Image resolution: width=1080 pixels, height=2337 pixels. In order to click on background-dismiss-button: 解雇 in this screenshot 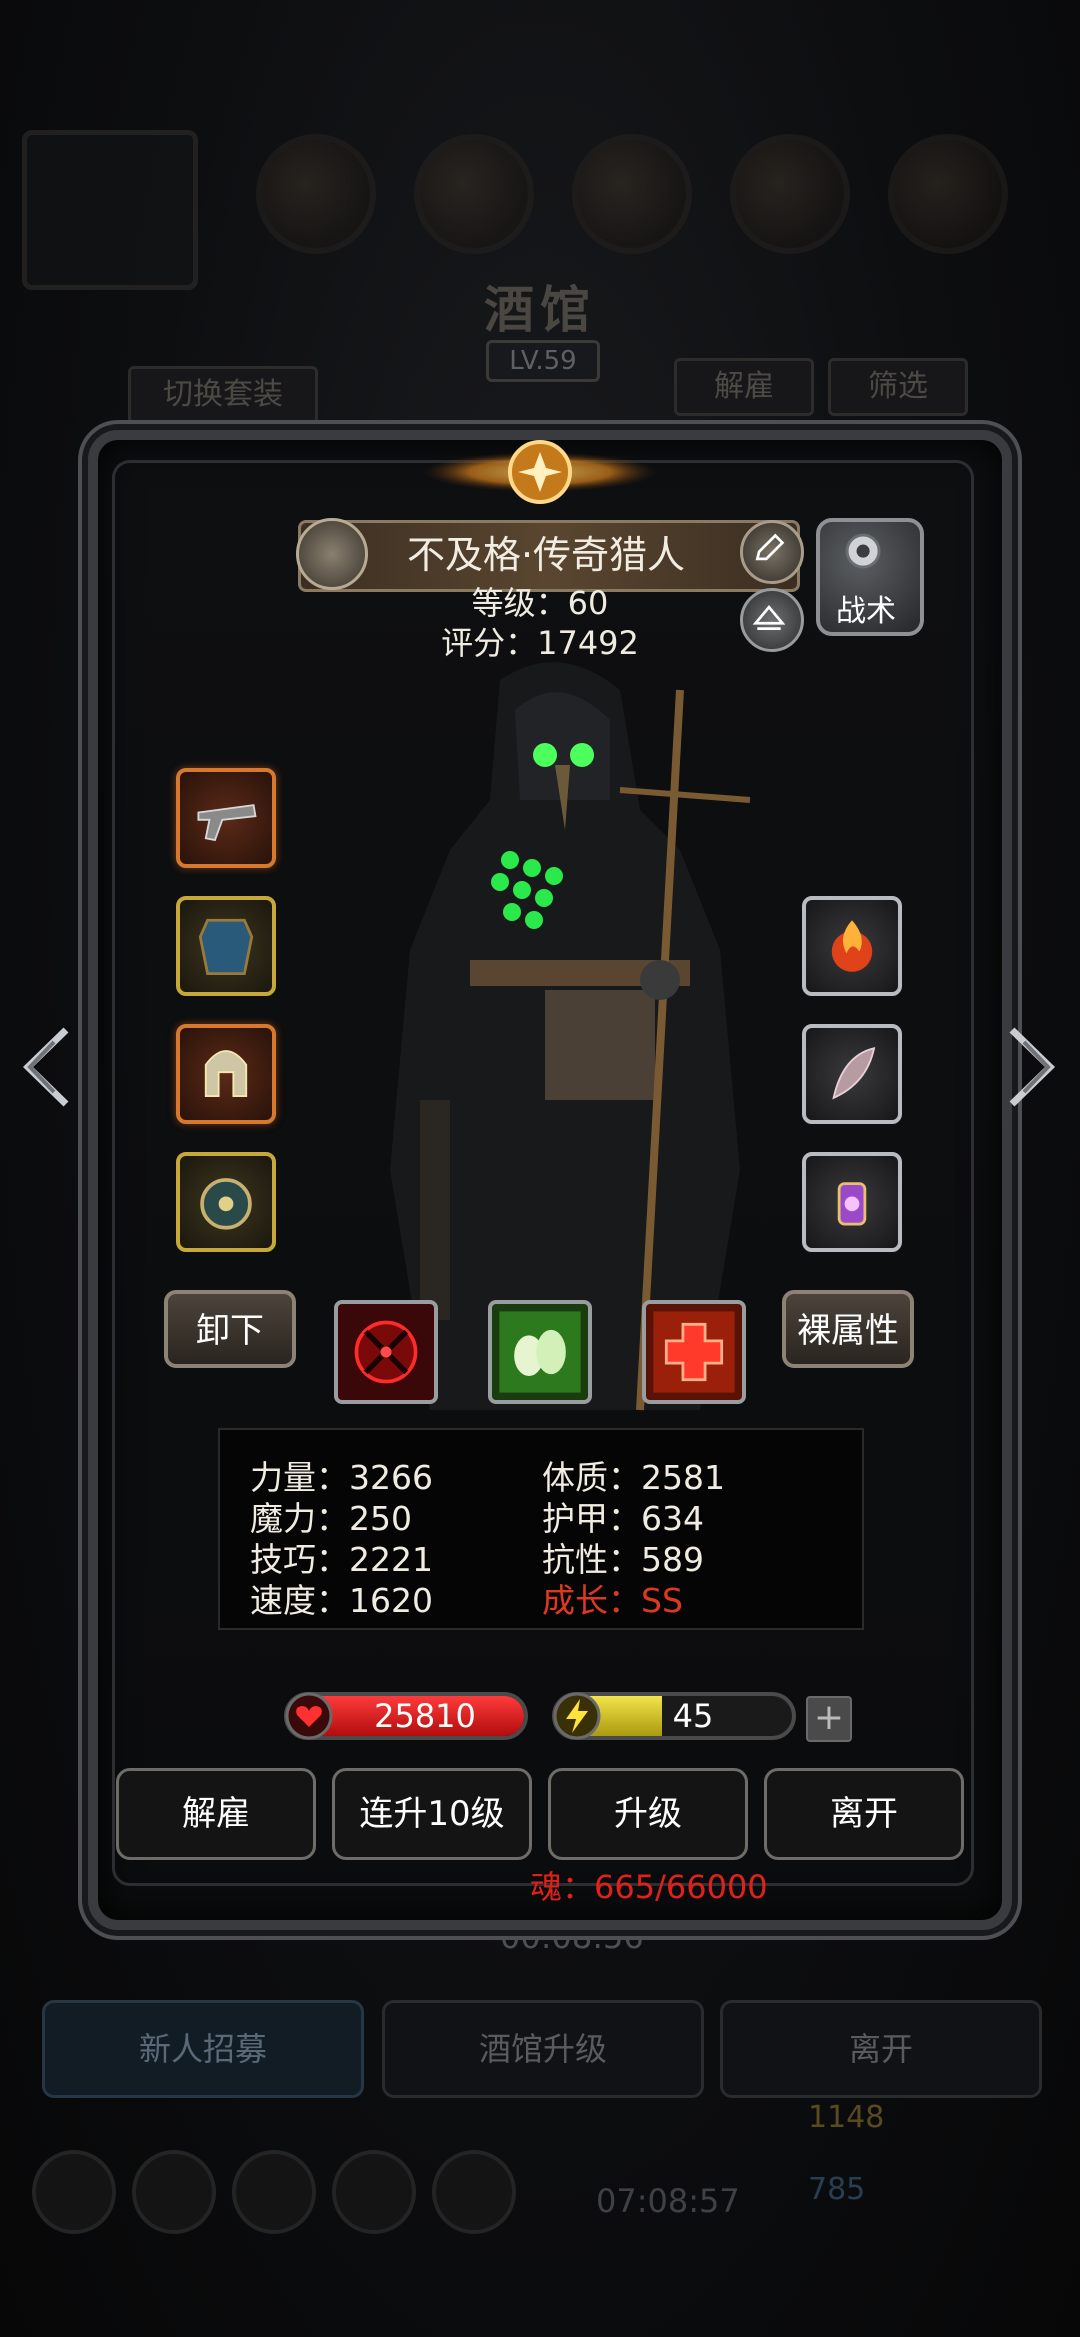, I will do `click(744, 387)`.